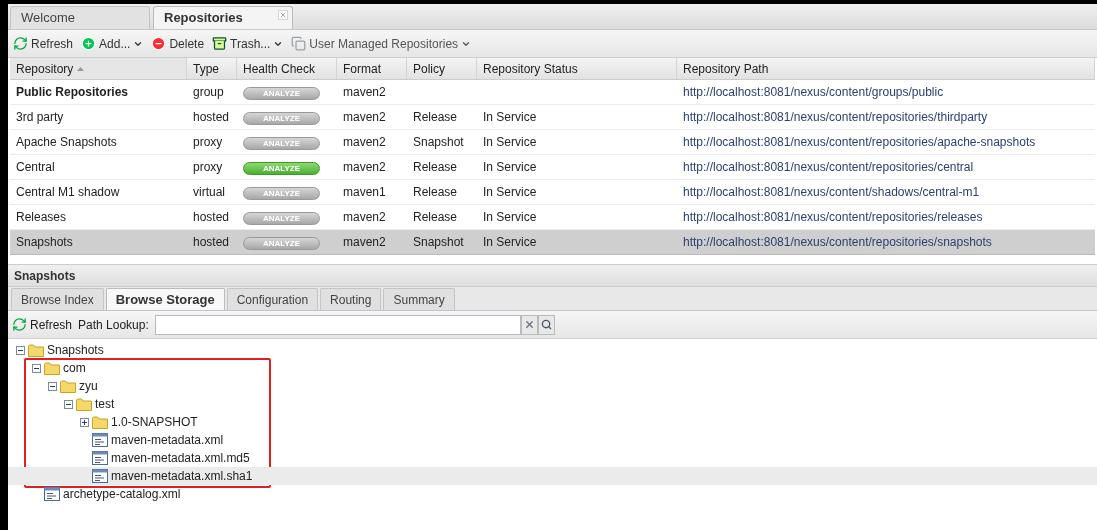  Describe the element at coordinates (552, 440) in the screenshot. I see `tree-row: maven-metadata.xml` at that location.